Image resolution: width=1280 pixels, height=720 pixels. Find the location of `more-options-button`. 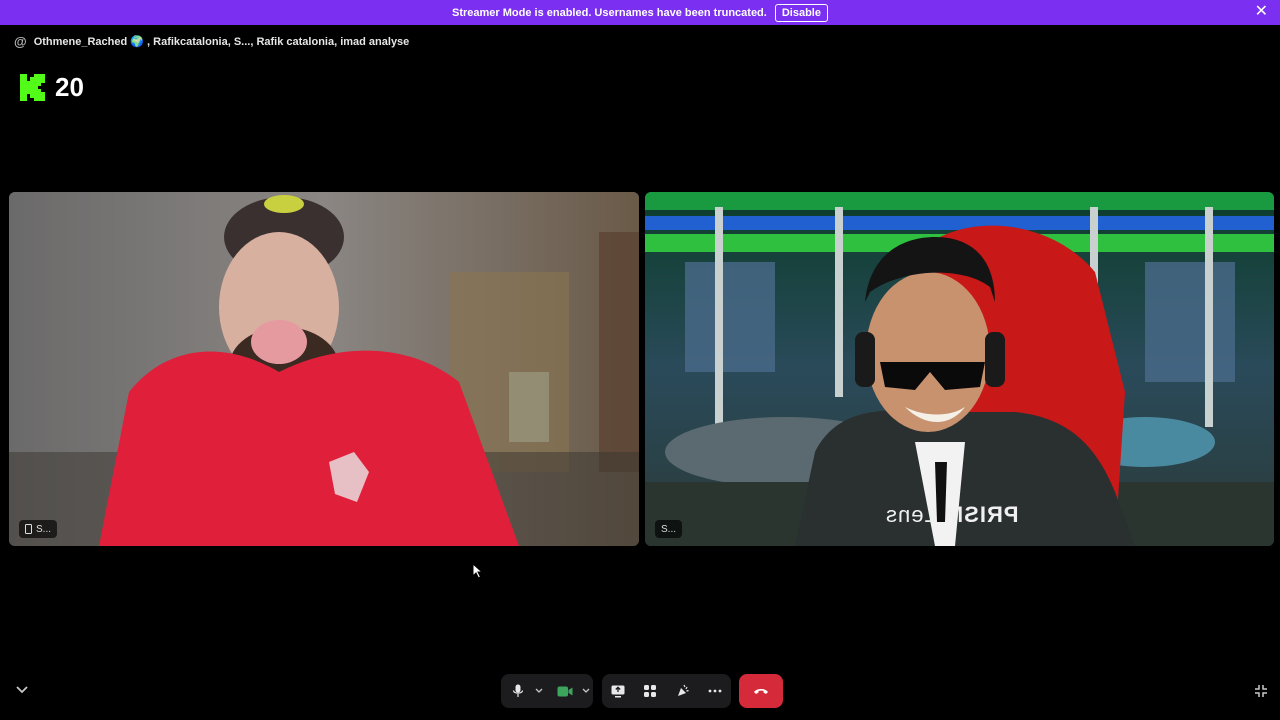

more-options-button is located at coordinates (715, 691).